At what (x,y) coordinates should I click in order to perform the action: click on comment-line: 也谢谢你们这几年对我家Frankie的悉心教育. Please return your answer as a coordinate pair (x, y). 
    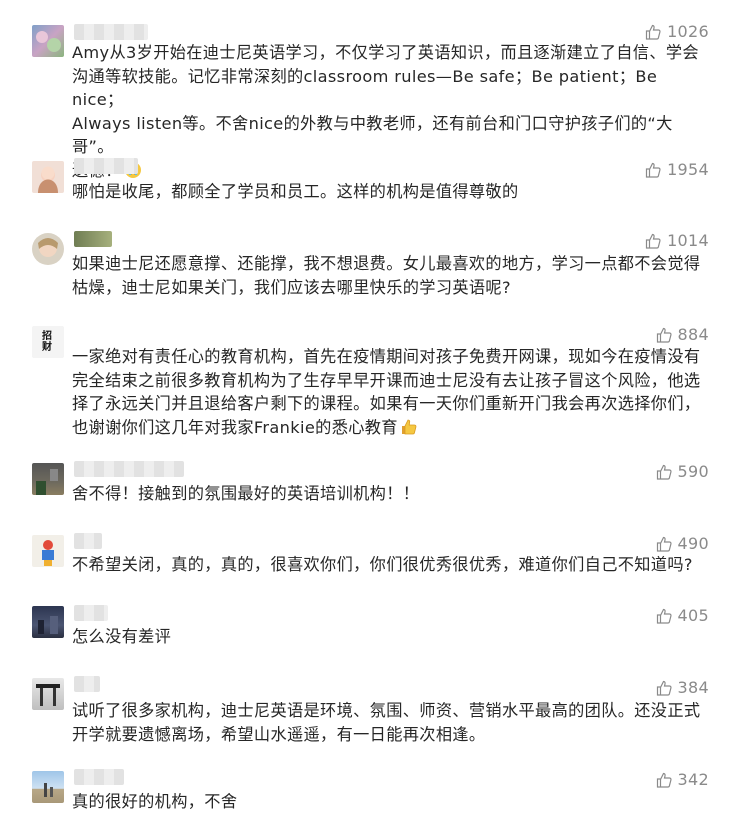
    Looking at the image, I should click on (235, 427).